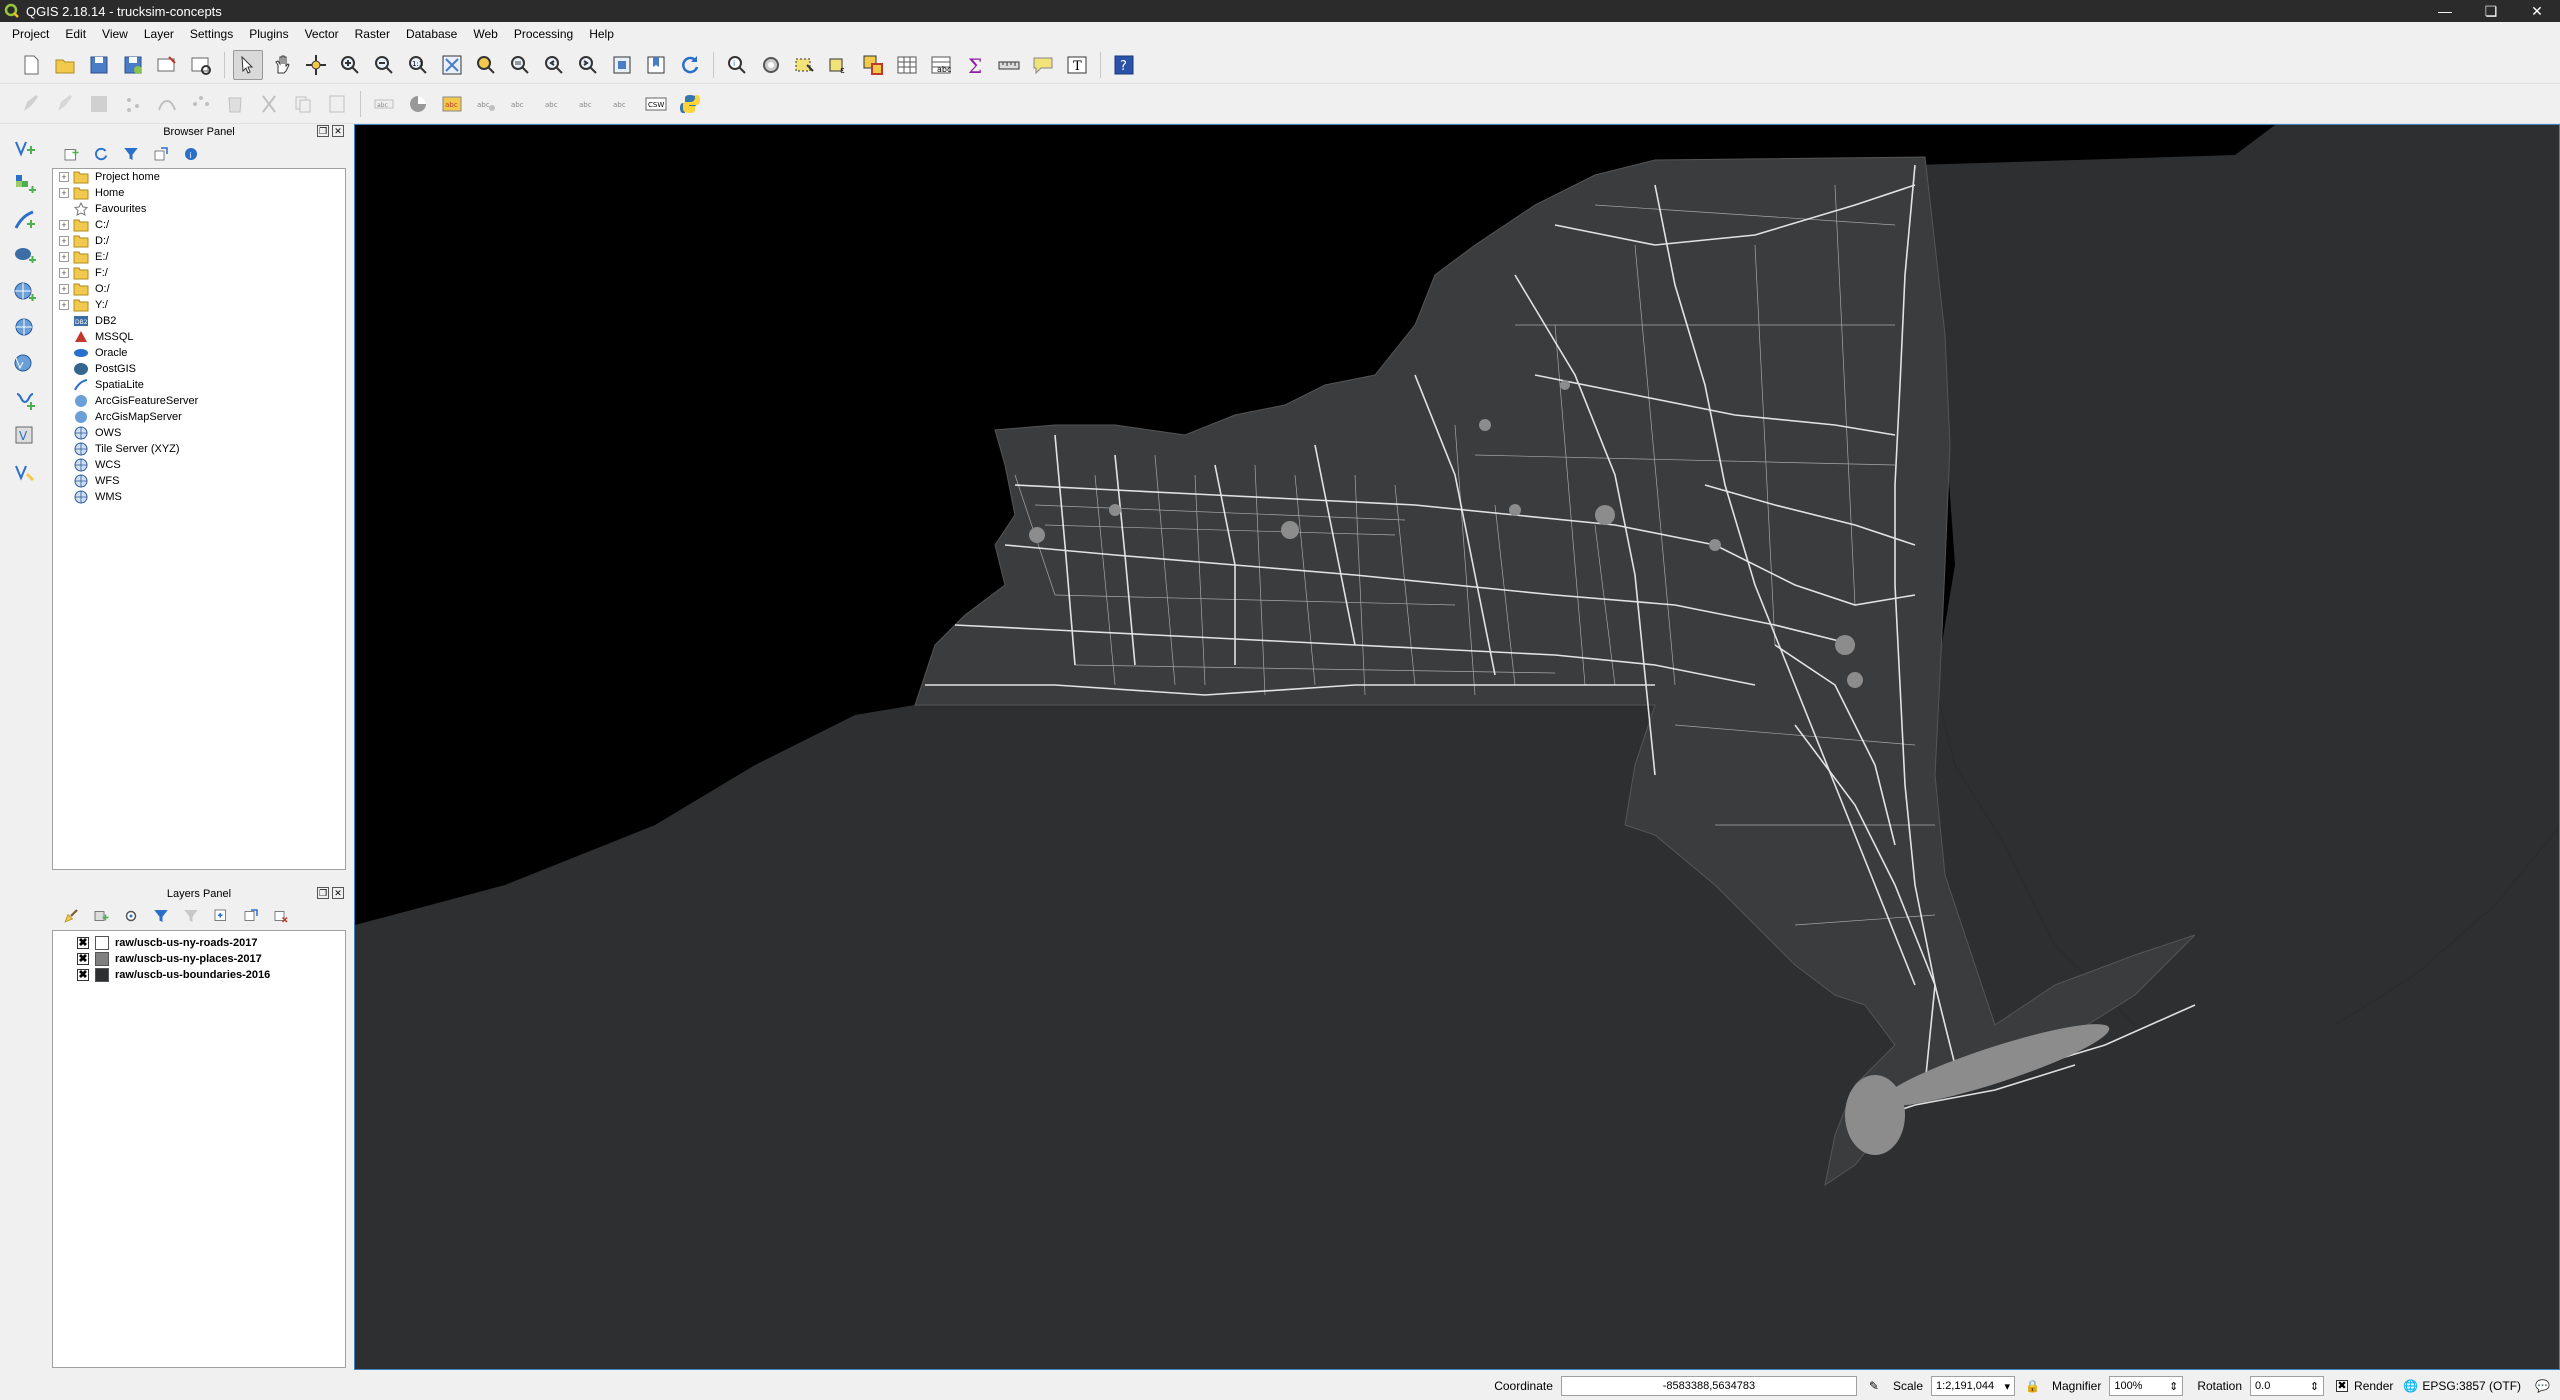  I want to click on add-group-icon, so click(101, 916).